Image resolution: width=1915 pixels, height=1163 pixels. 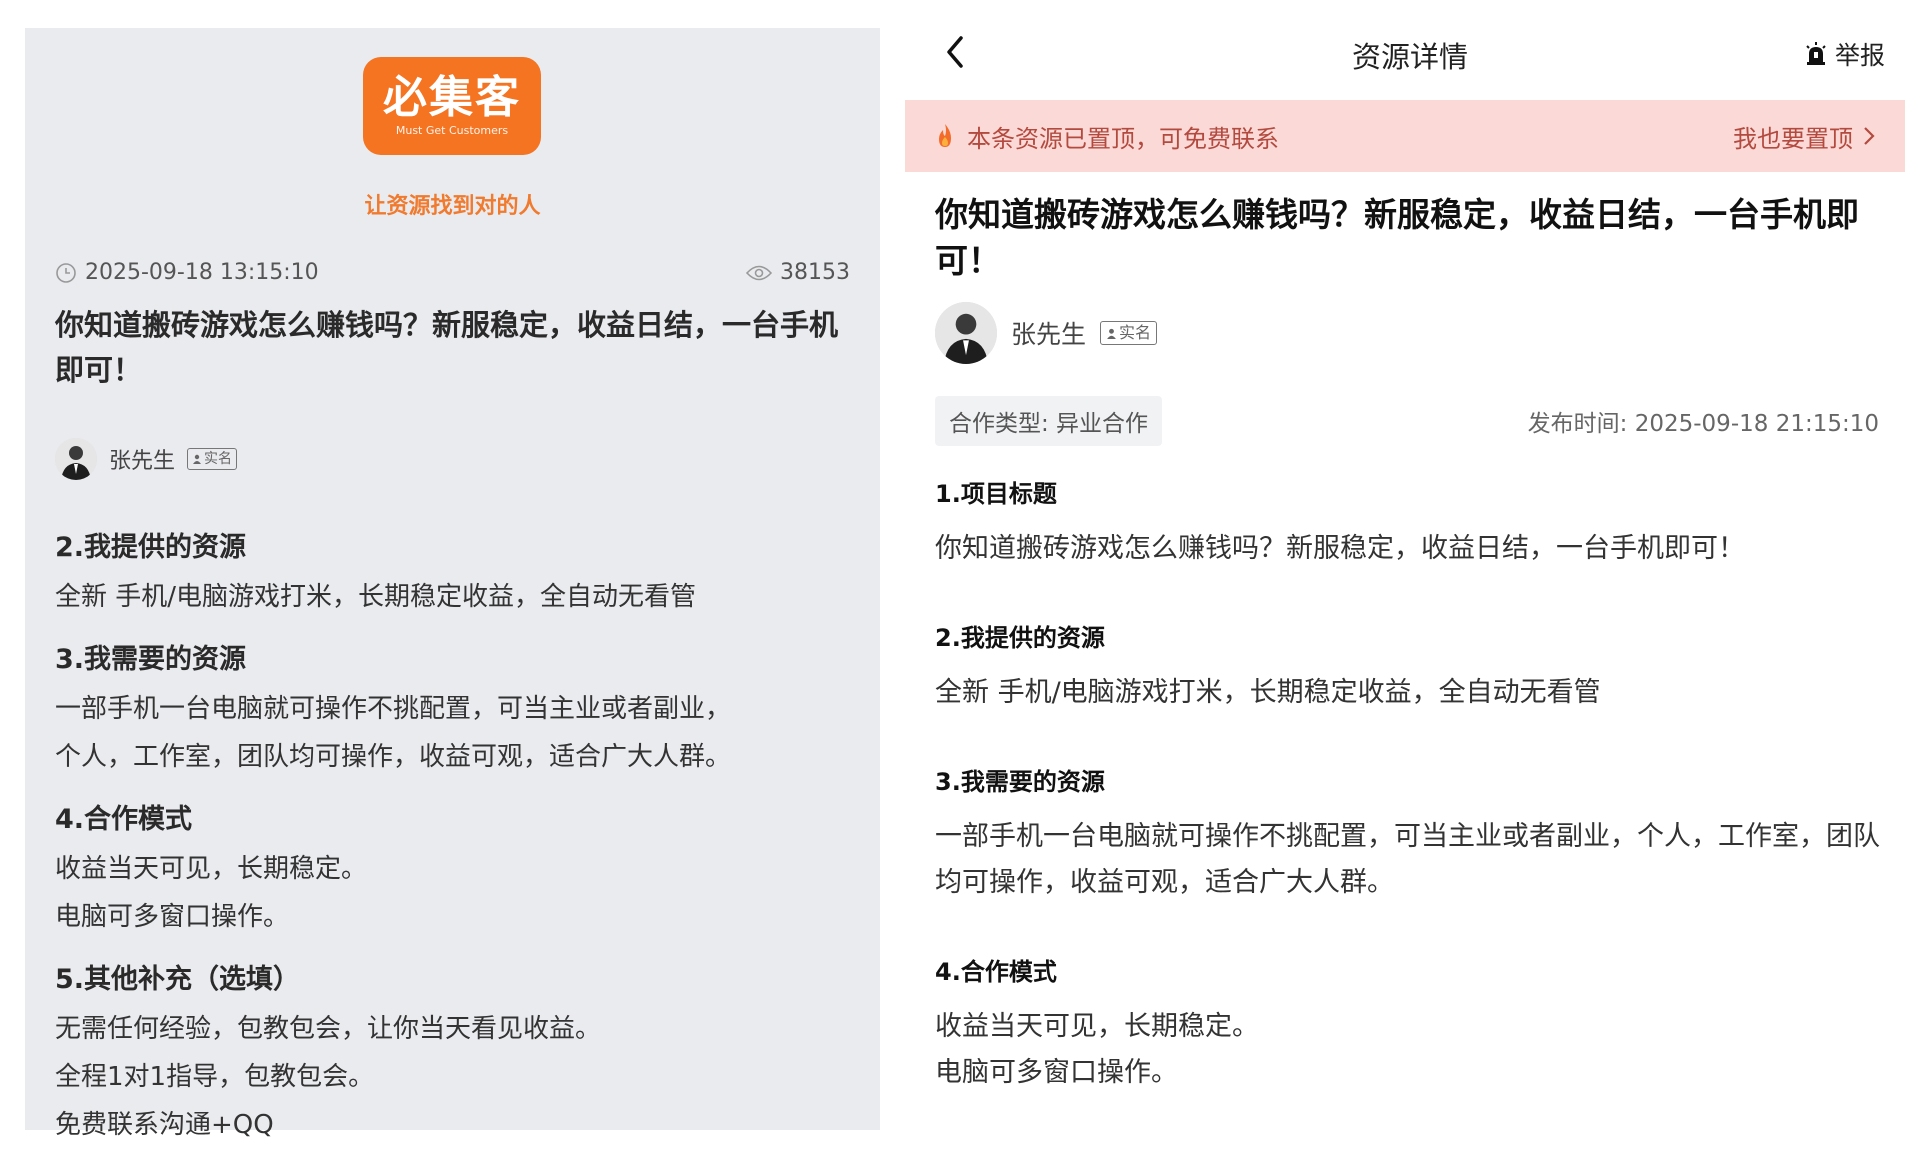 What do you see at coordinates (1869, 136) in the screenshot?
I see `chevron-right-icon` at bounding box center [1869, 136].